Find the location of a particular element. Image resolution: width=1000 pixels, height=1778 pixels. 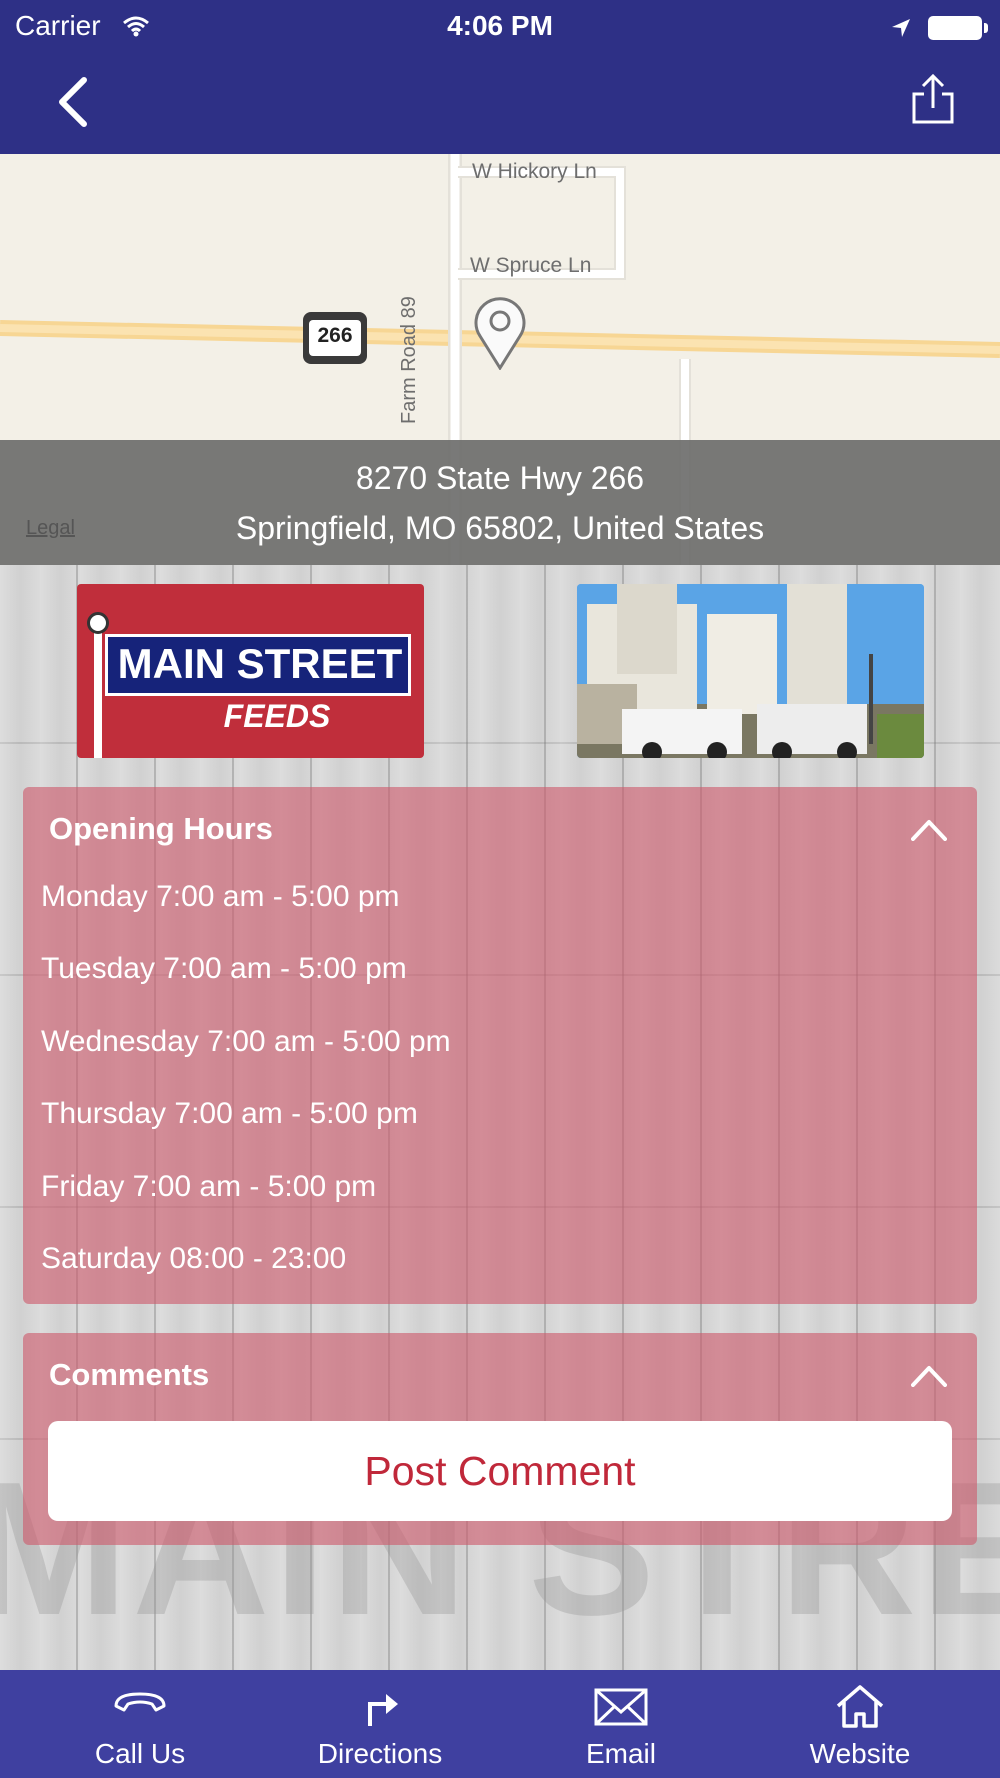

navigation-bar: Carrier 4:06 PM is located at coordinates (500, 77).